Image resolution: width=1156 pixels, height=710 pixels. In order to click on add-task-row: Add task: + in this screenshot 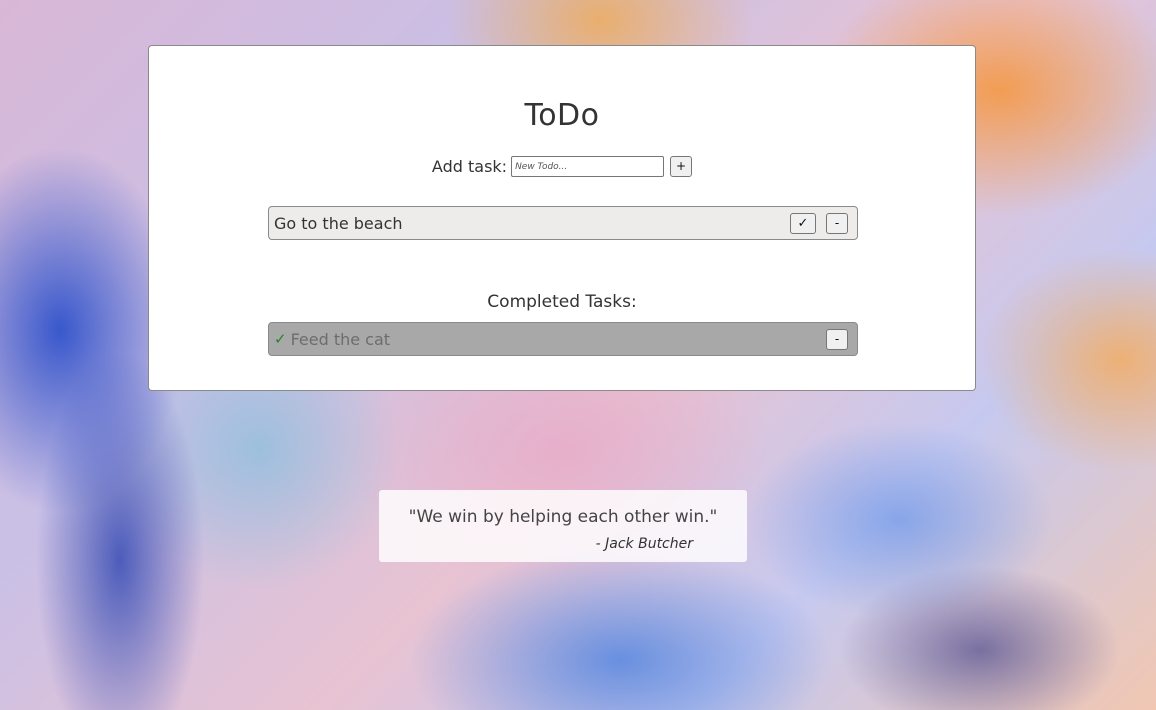, I will do `click(562, 166)`.